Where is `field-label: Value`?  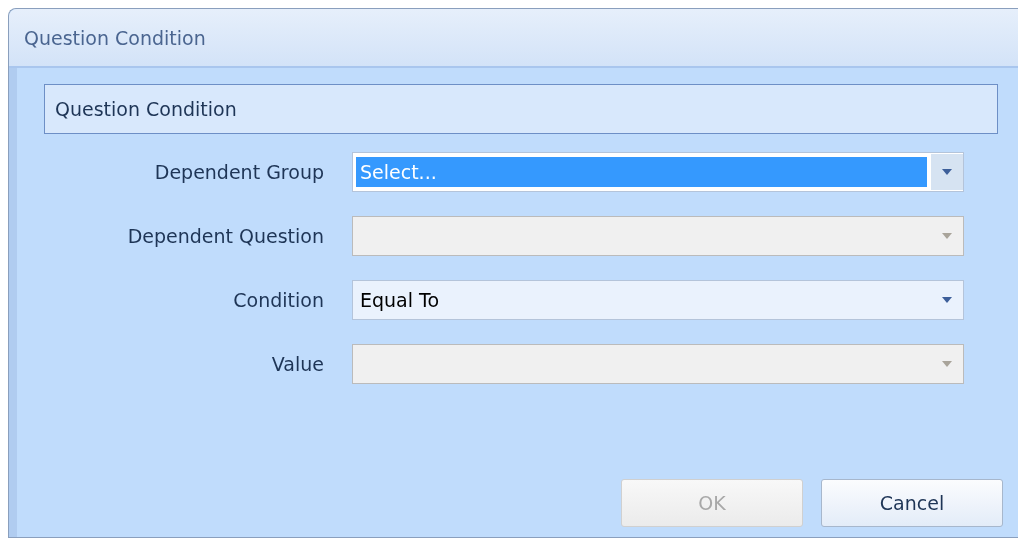
field-label: Value is located at coordinates (297, 364).